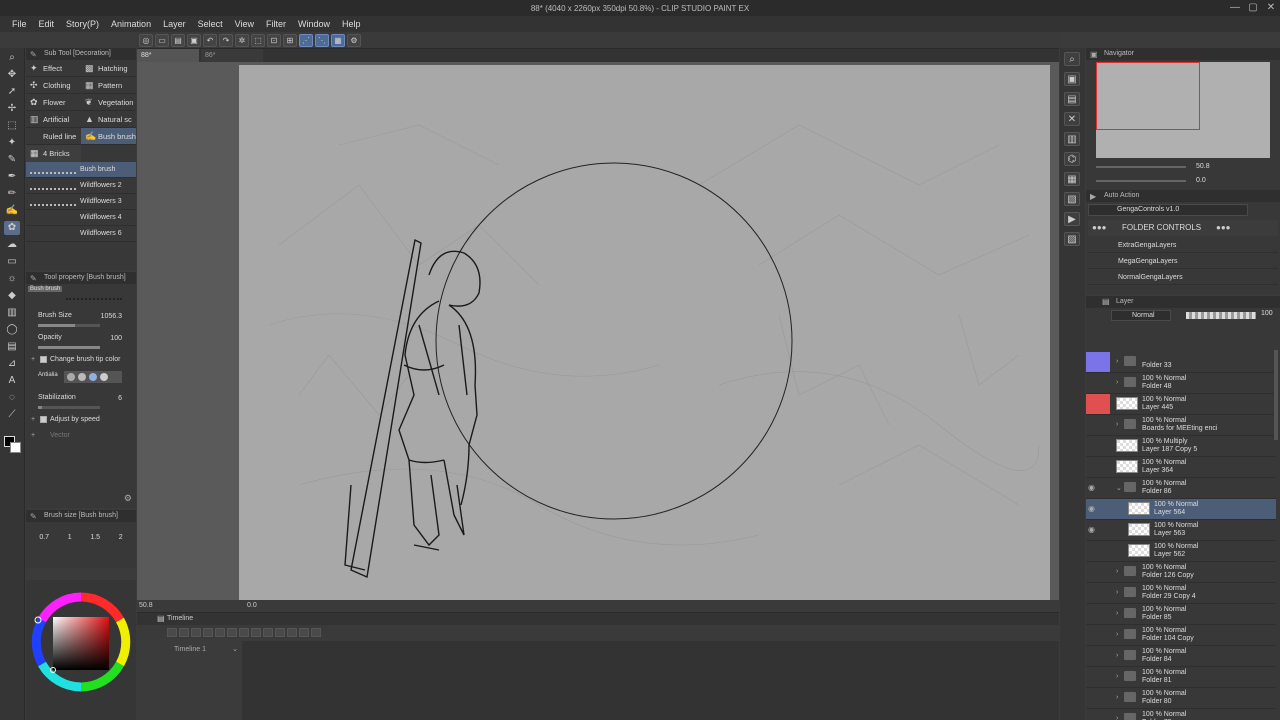 The width and height of the screenshot is (1280, 720). I want to click on history-icon: ⌬, so click(1072, 159).